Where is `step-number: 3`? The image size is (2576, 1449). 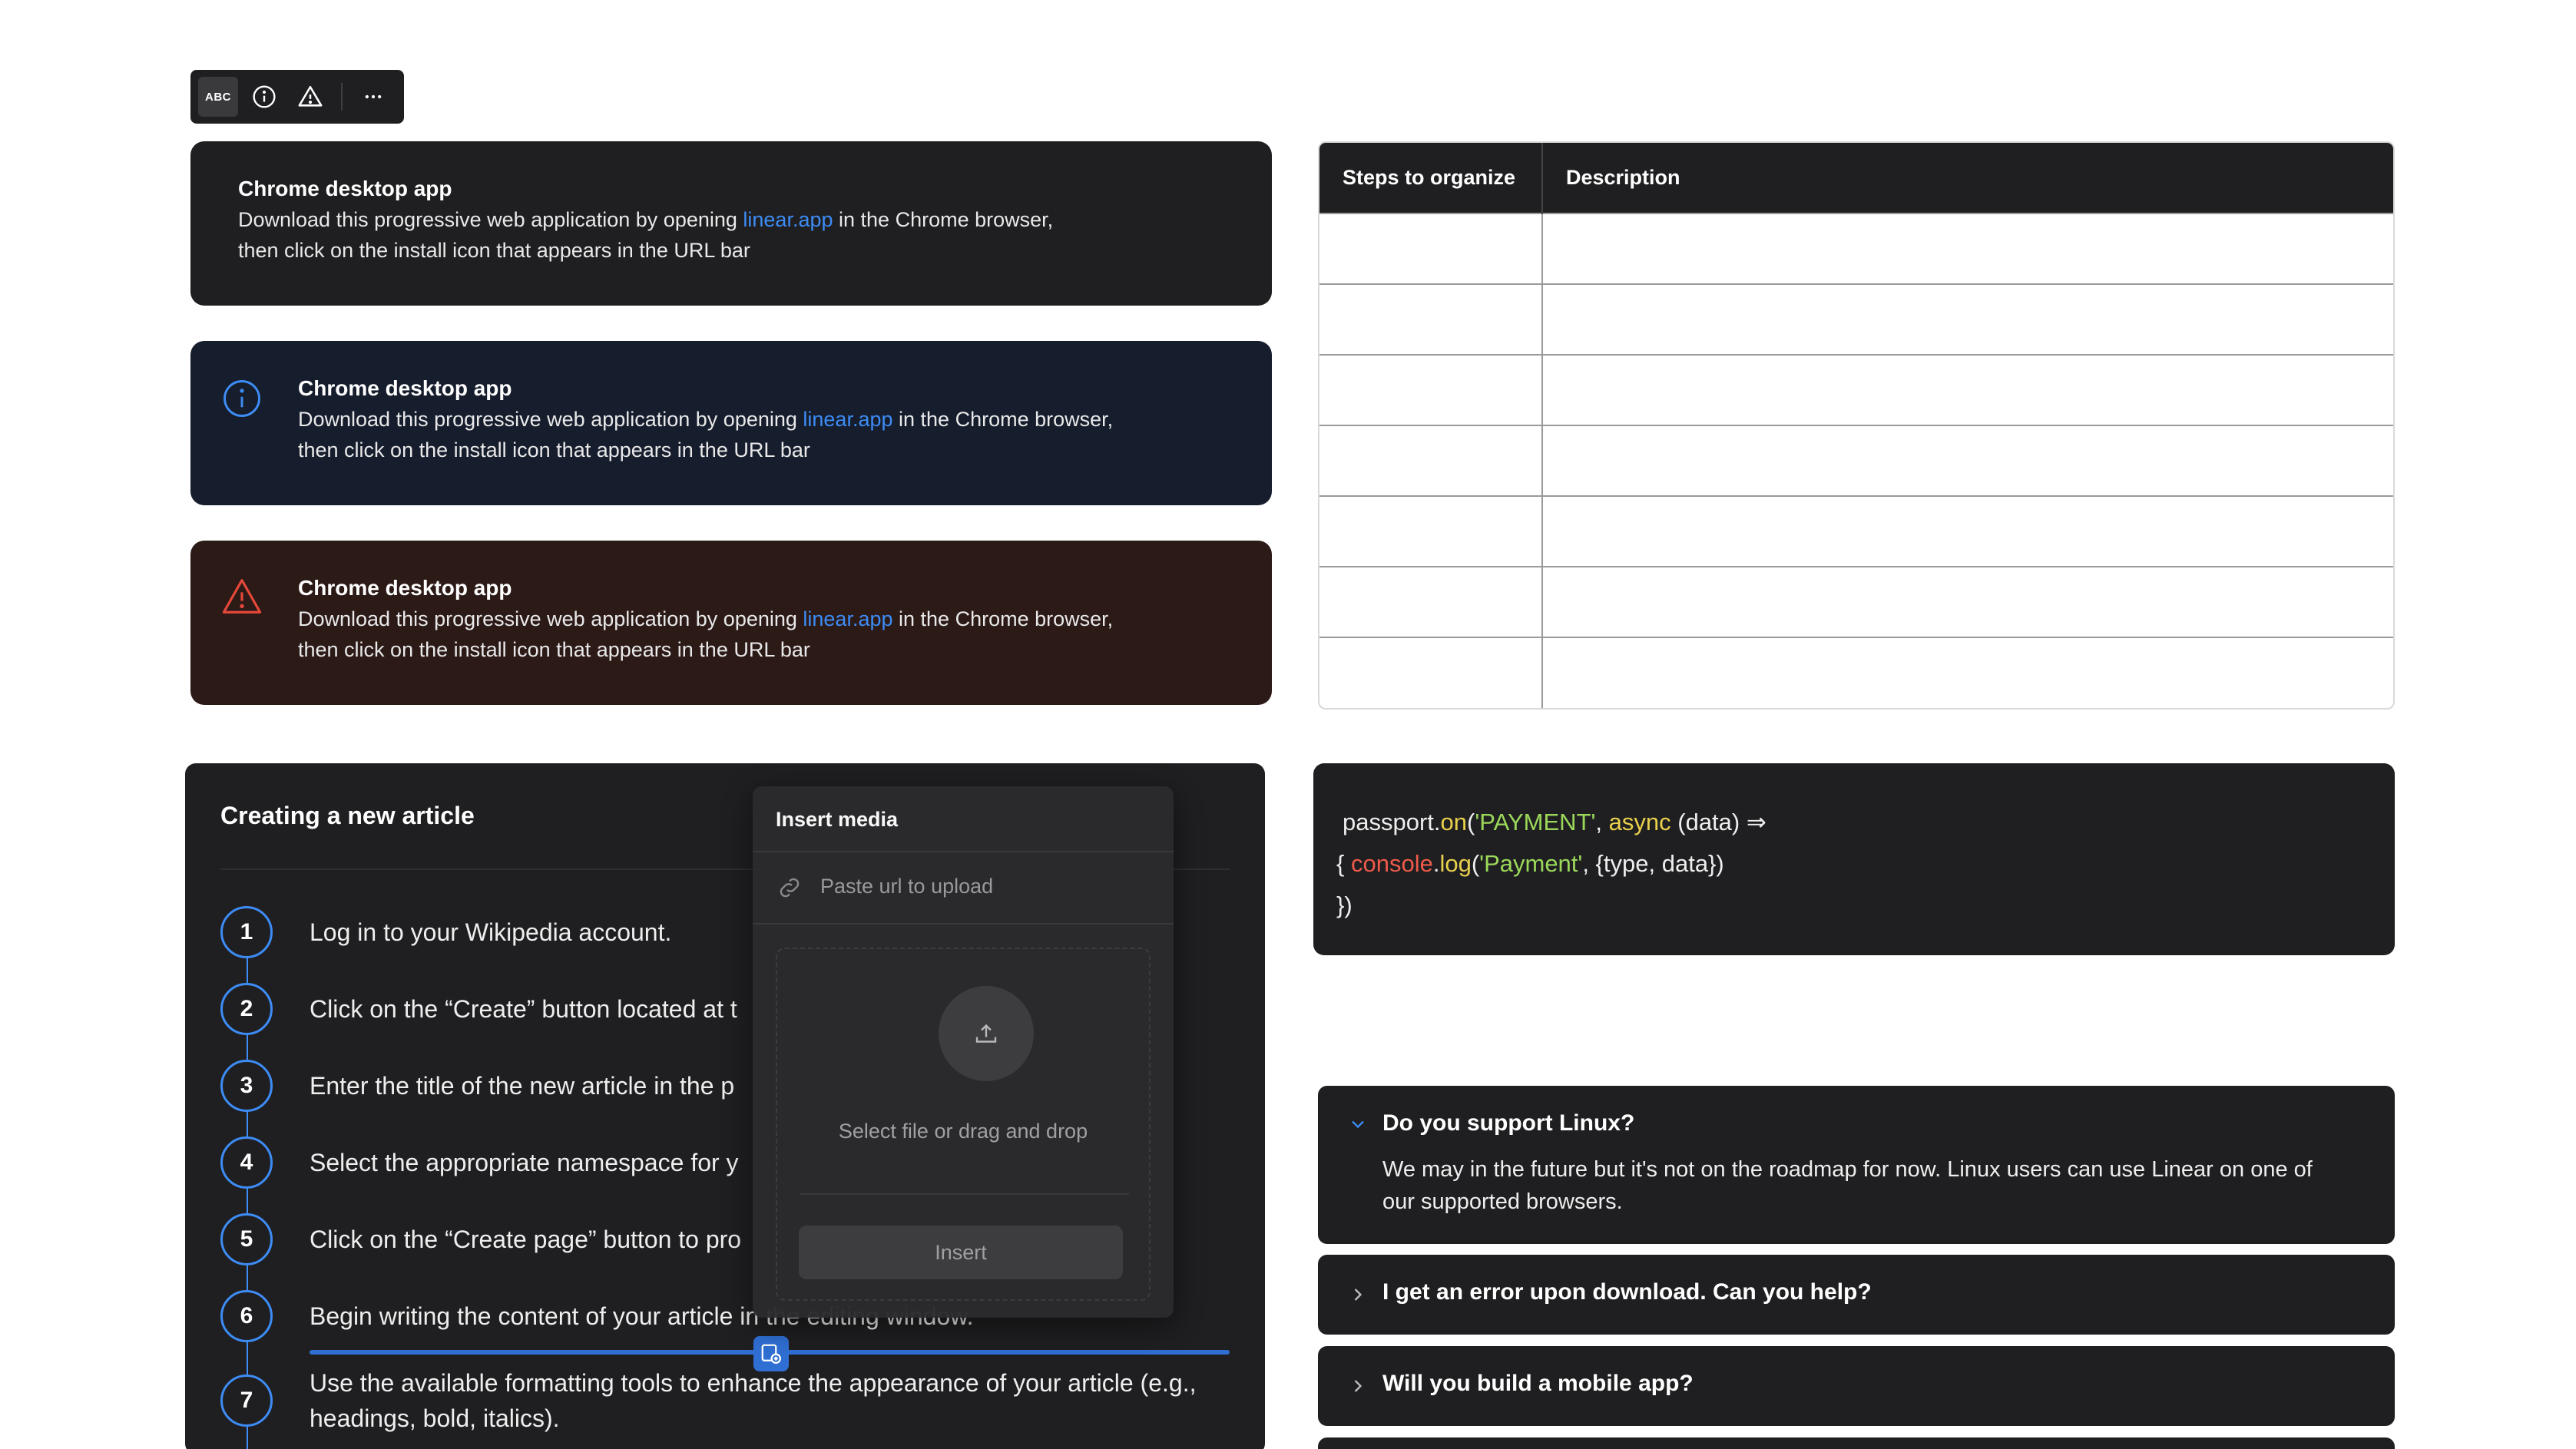
step-number: 3 is located at coordinates (246, 1086).